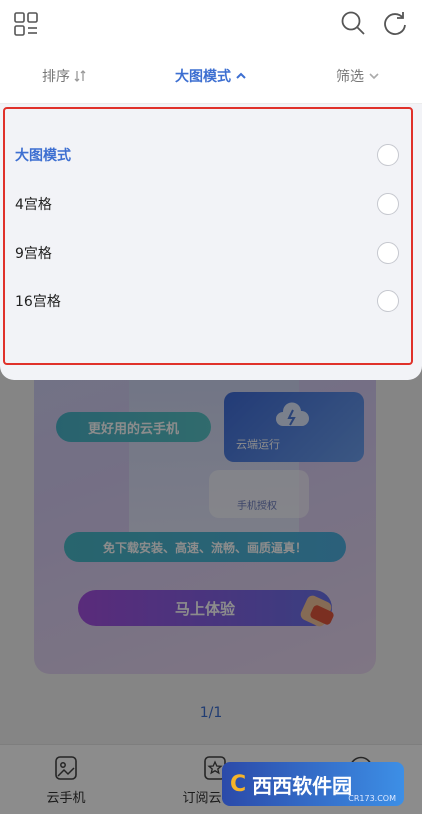  I want to click on watermark-sub: CR173.COM, so click(372, 798).